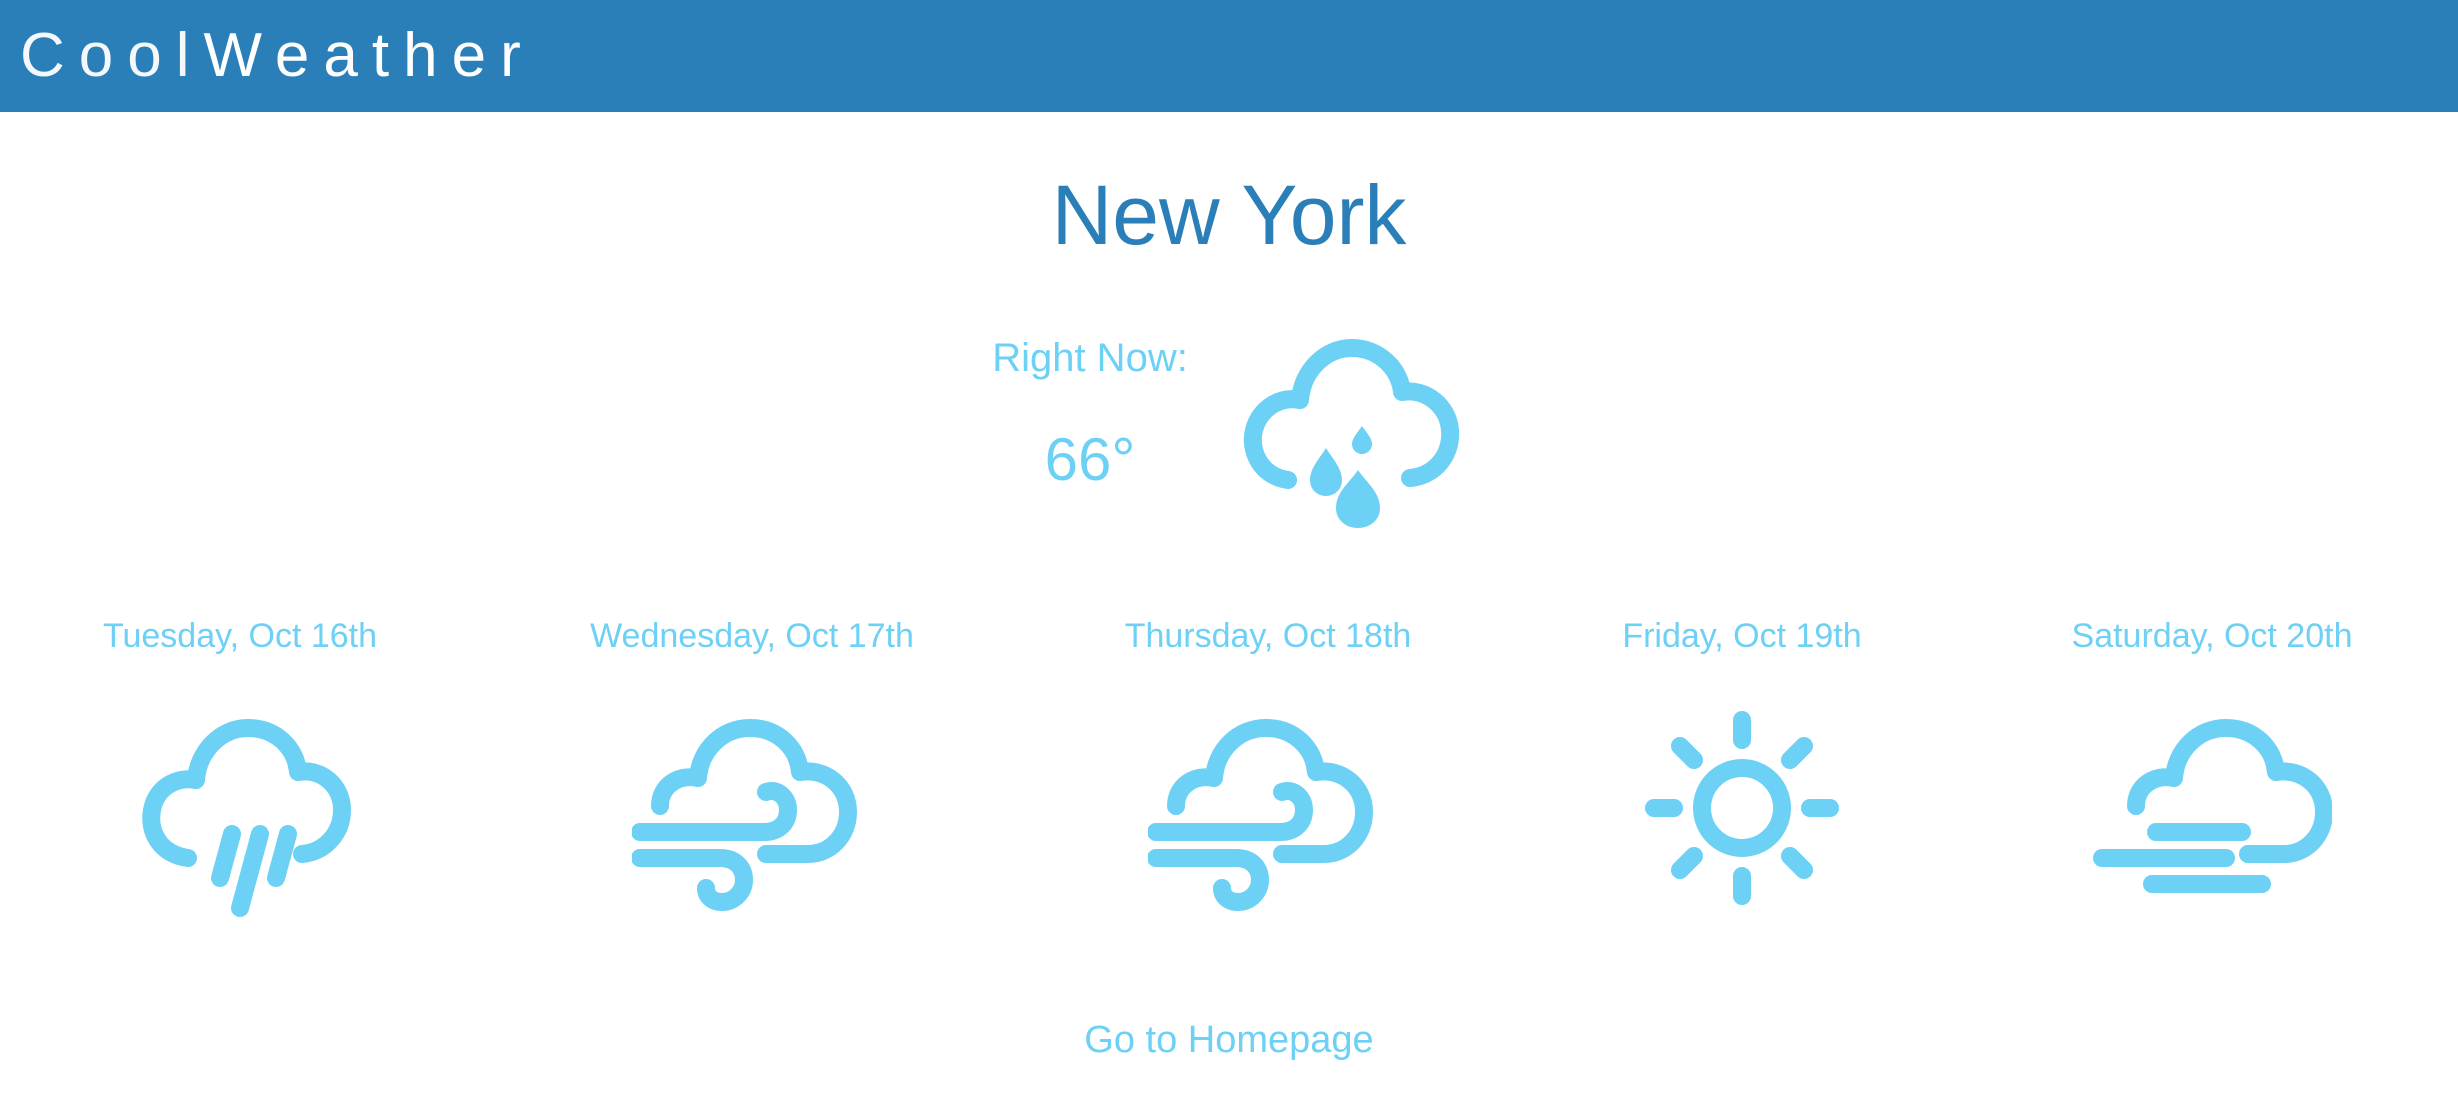 This screenshot has width=2458, height=1118. Describe the element at coordinates (1229, 215) in the screenshot. I see `city-title: New York` at that location.